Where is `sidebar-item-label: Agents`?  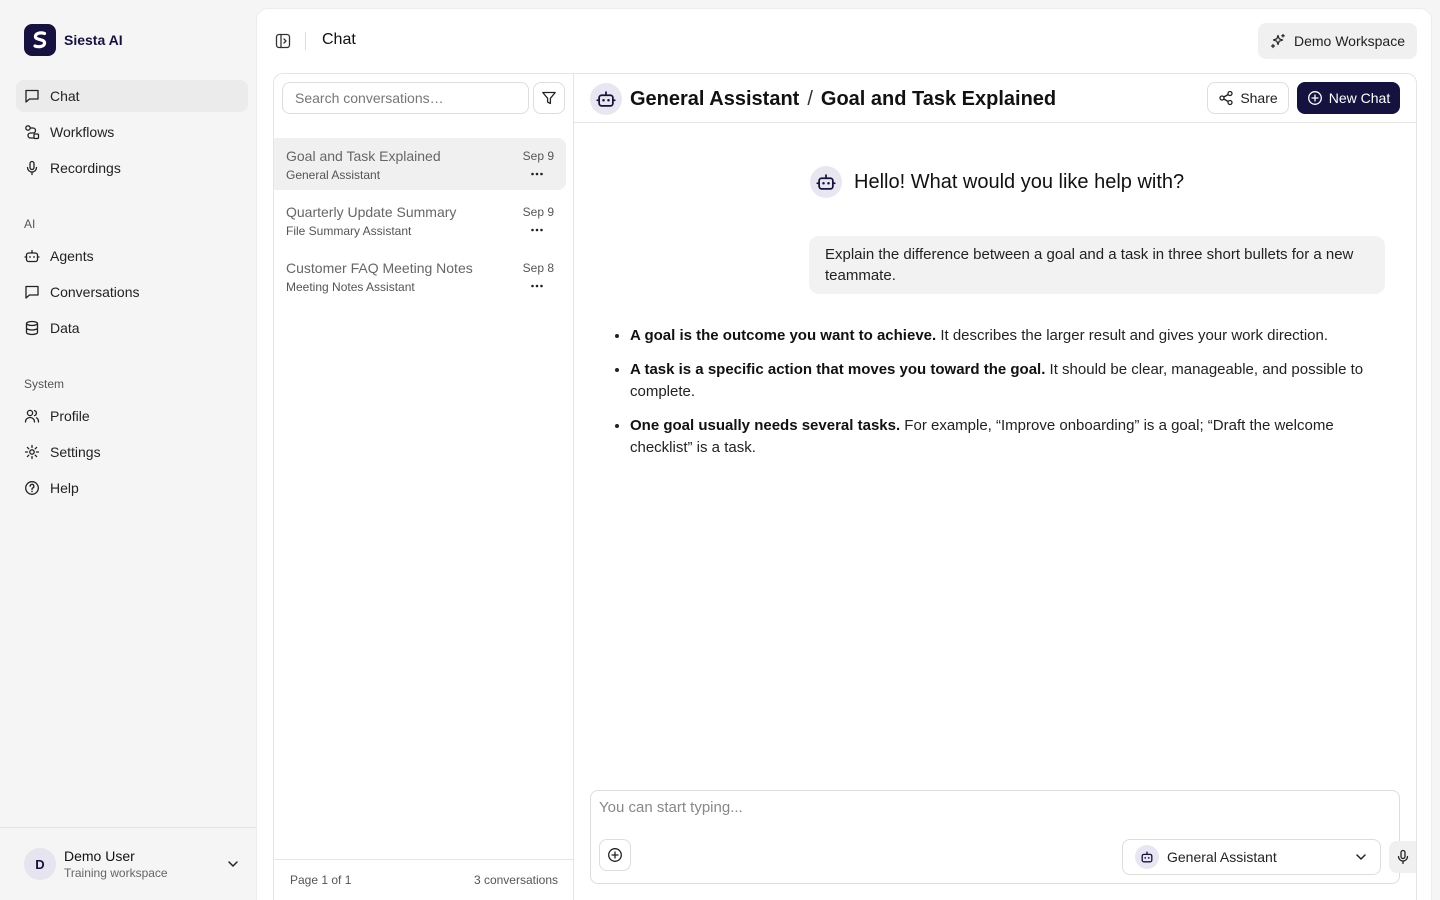
sidebar-item-label: Agents is located at coordinates (72, 256).